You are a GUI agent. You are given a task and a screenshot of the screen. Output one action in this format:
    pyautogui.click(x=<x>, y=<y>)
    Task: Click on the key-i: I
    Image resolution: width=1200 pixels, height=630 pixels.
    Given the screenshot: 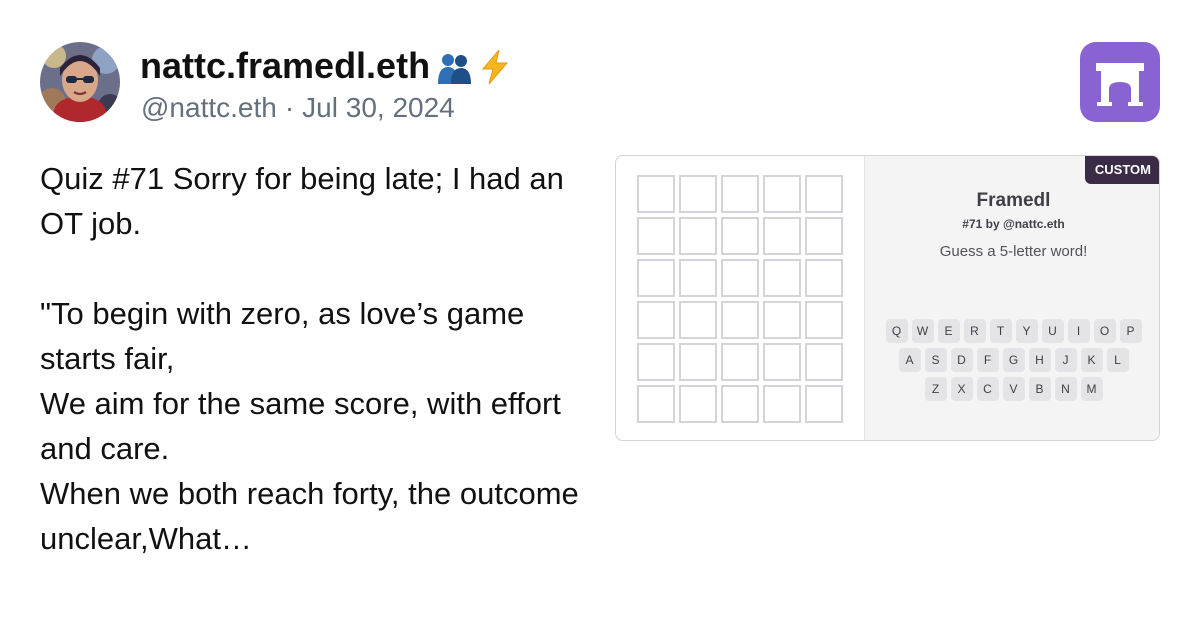 What is the action you would take?
    pyautogui.click(x=1078, y=331)
    